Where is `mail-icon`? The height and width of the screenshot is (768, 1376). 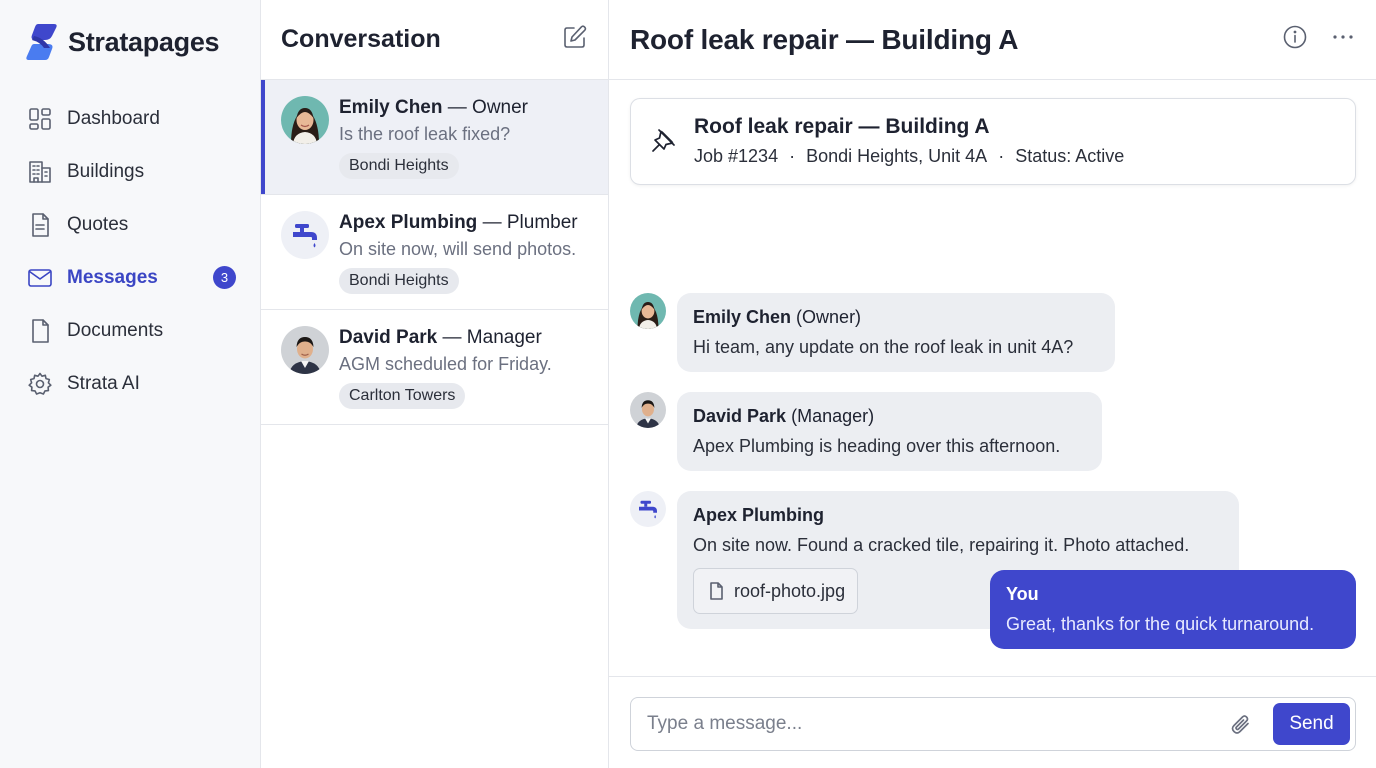 mail-icon is located at coordinates (40, 277).